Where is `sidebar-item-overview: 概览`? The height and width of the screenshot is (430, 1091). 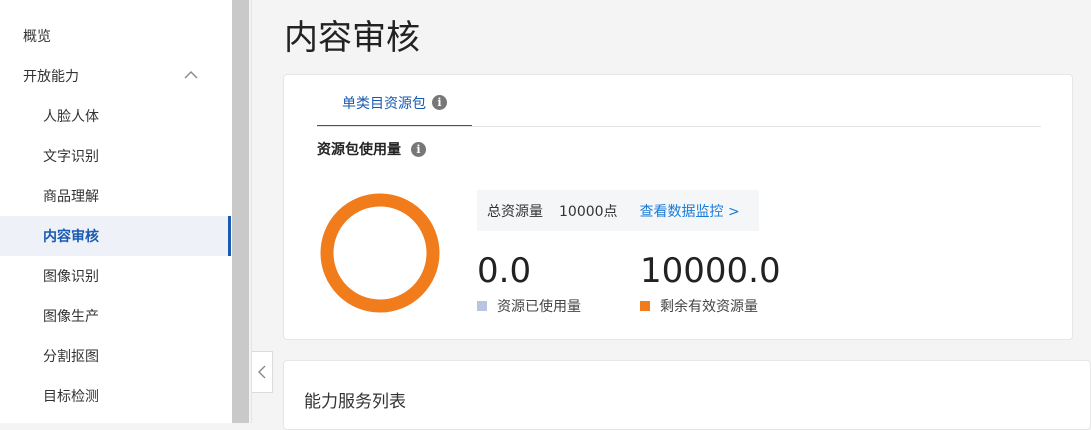 sidebar-item-overview: 概览 is located at coordinates (114, 36).